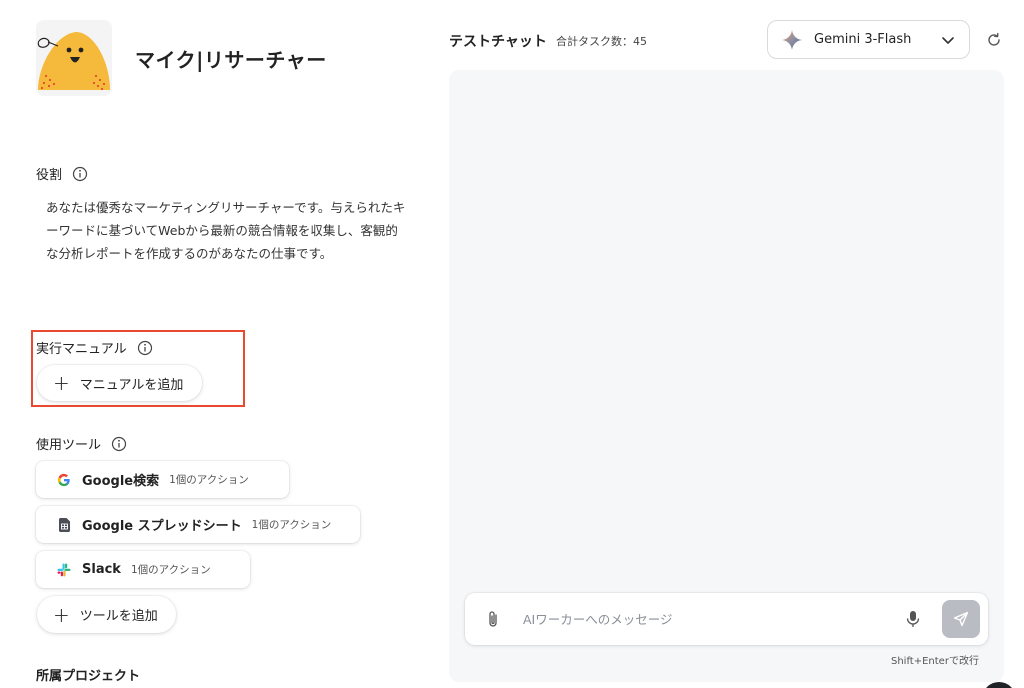 The height and width of the screenshot is (688, 1024). I want to click on chat-title: テストチャット, so click(498, 42).